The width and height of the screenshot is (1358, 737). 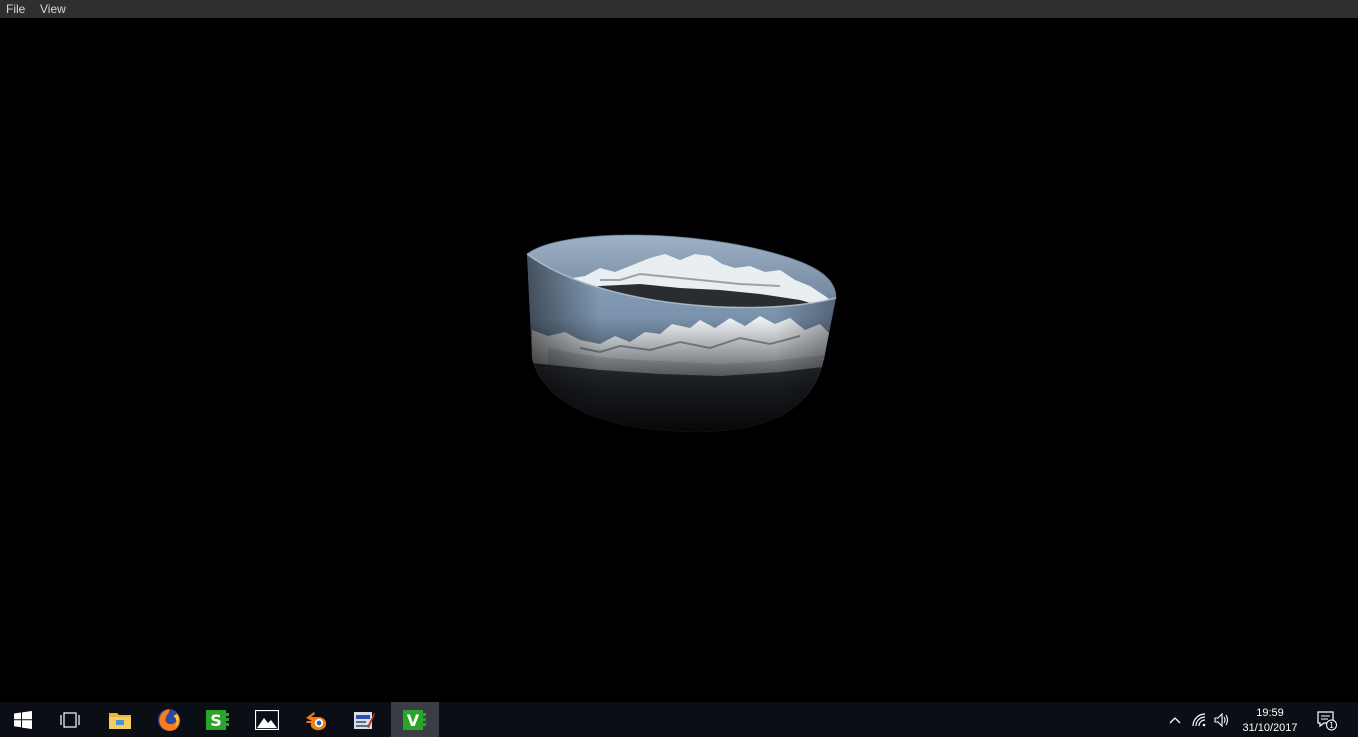 I want to click on v-app-button: V, so click(x=415, y=719).